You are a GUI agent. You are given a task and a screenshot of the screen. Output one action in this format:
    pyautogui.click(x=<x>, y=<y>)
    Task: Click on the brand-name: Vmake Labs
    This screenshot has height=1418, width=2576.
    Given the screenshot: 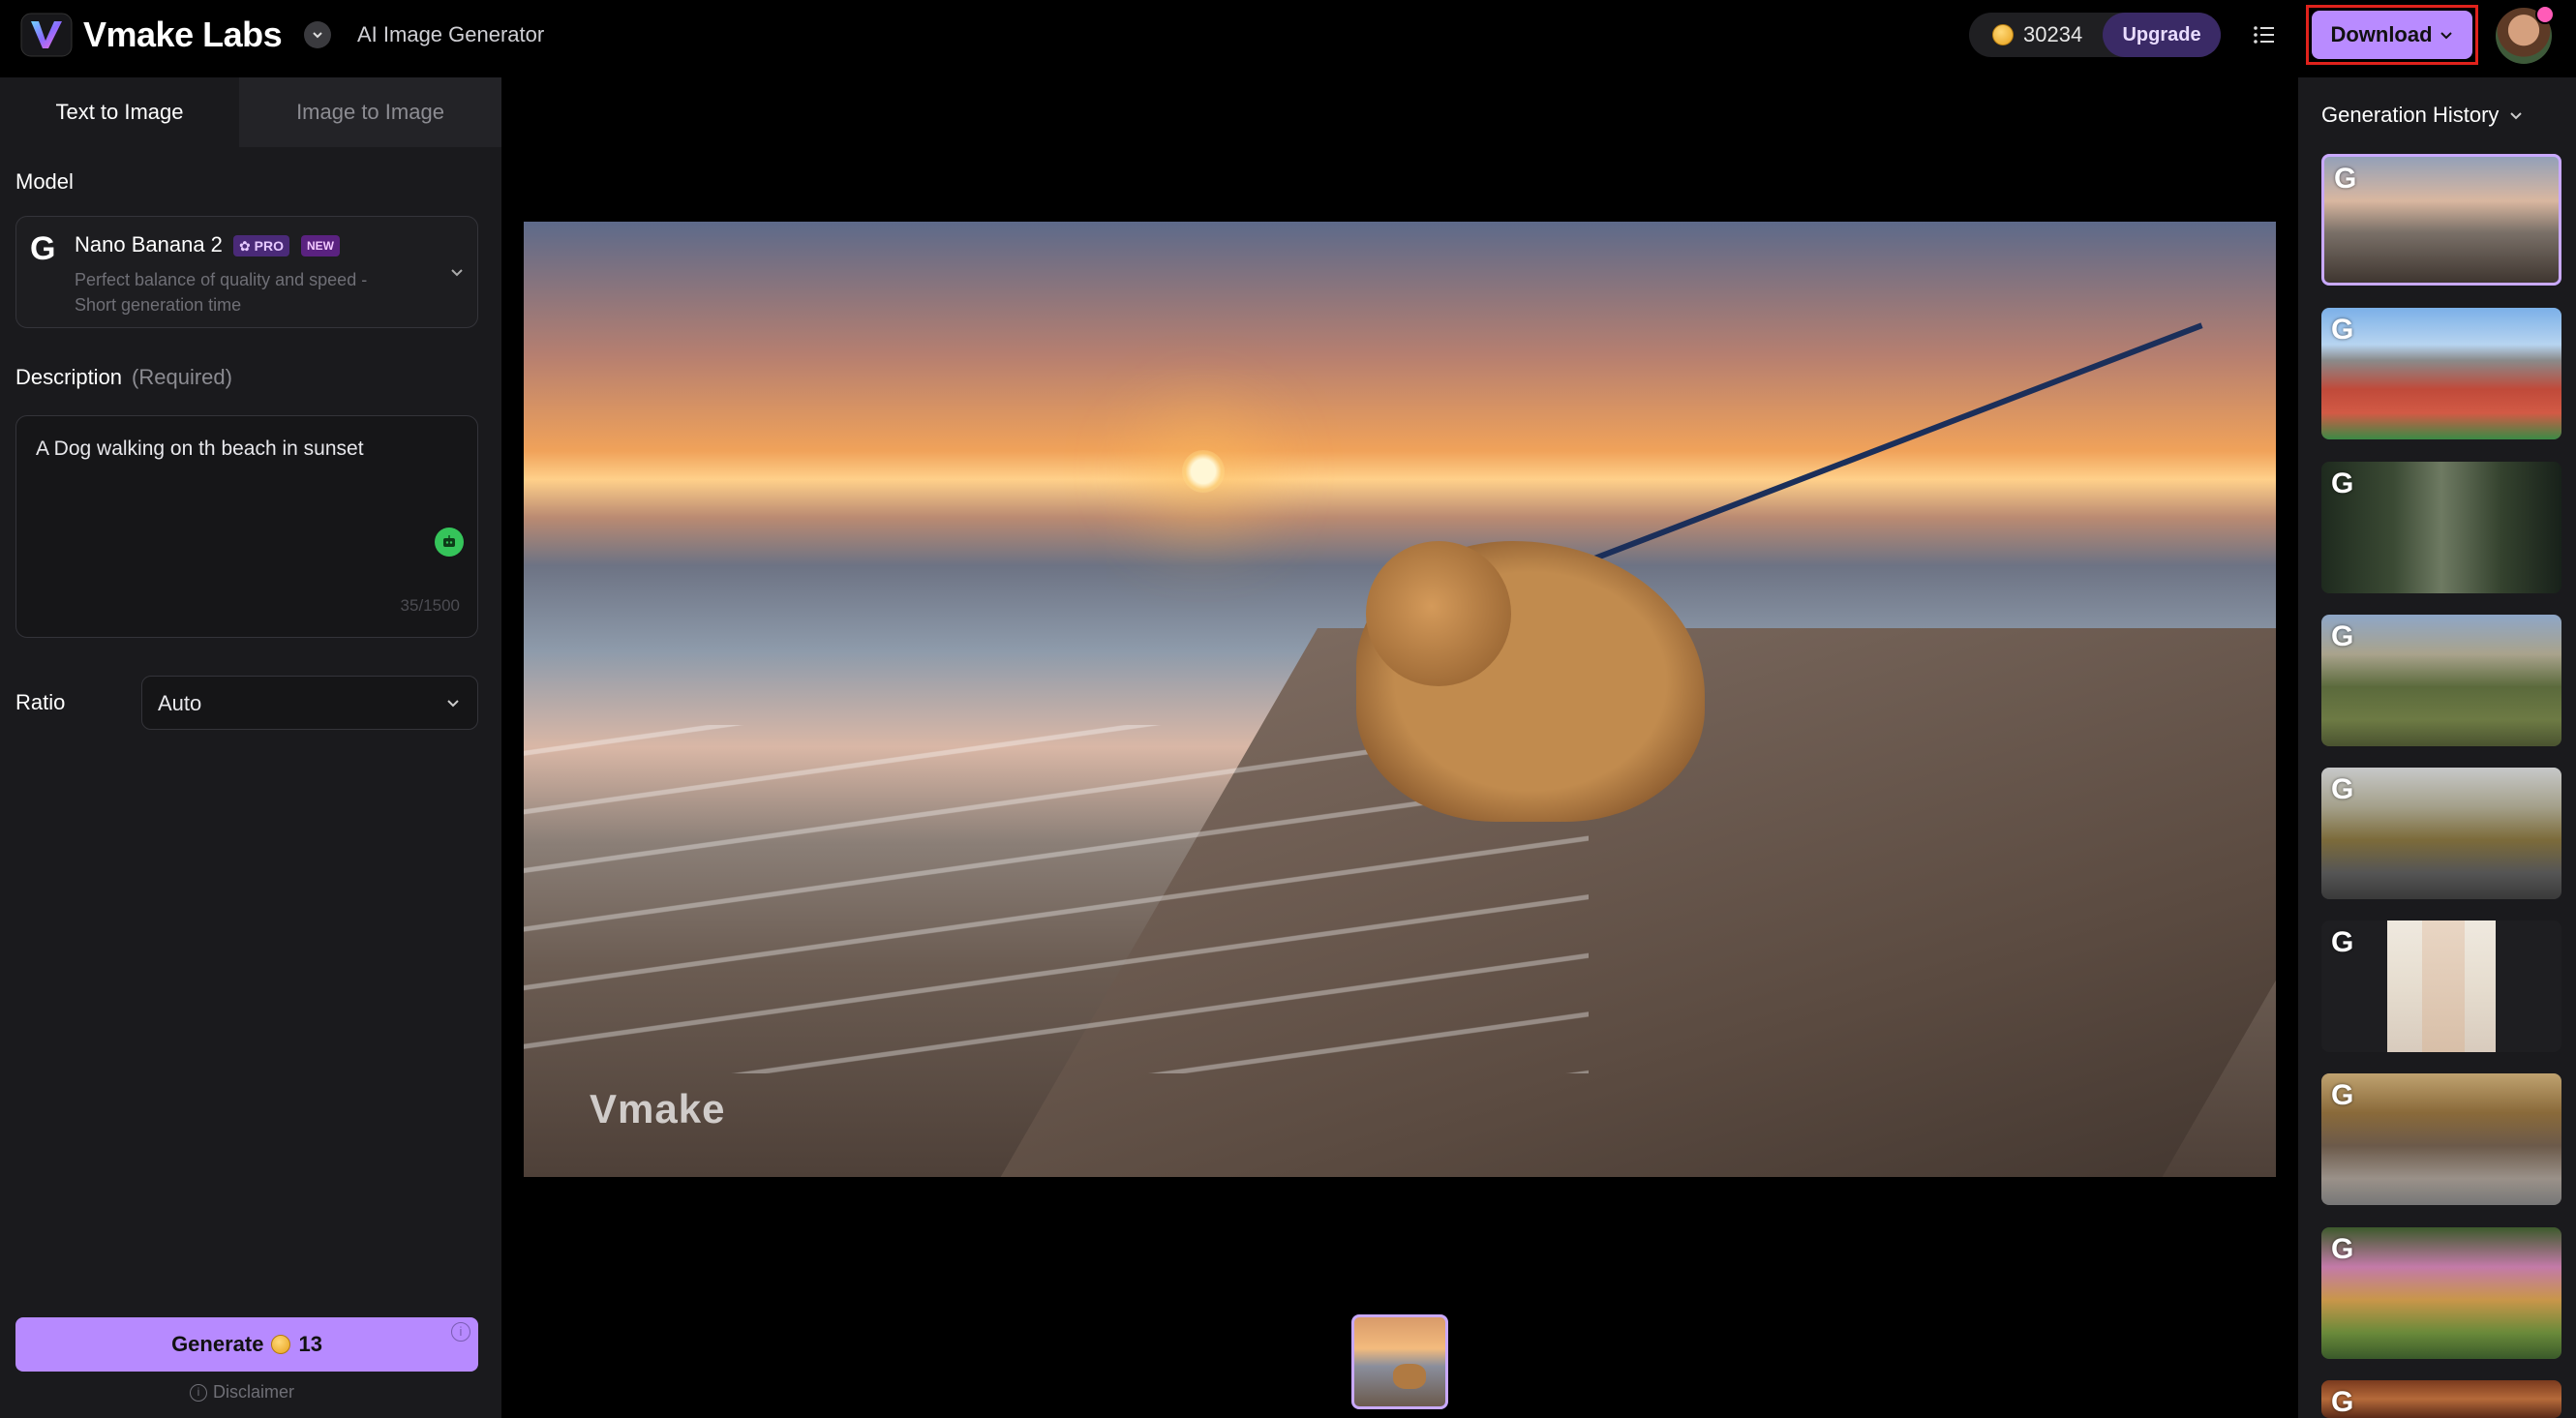 What is the action you would take?
    pyautogui.click(x=183, y=35)
    